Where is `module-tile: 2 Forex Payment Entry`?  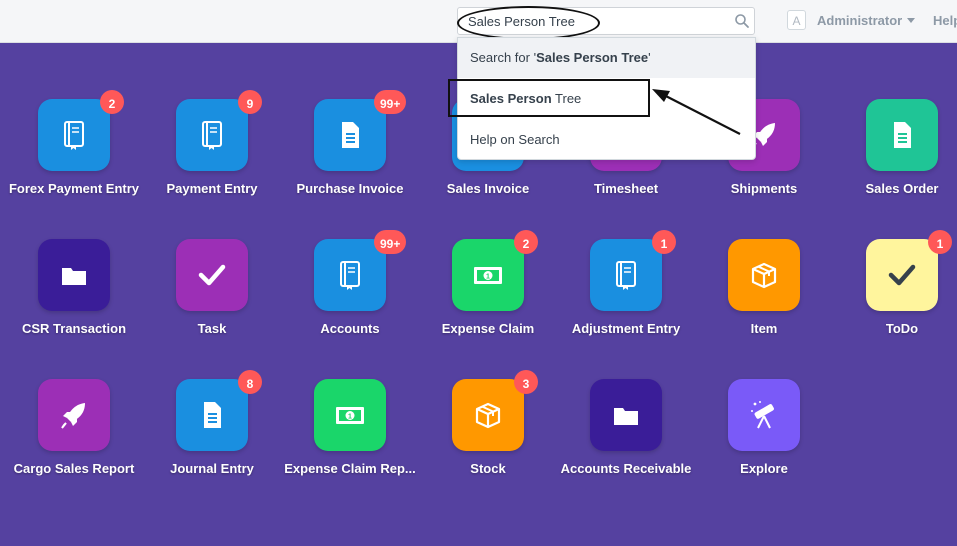
module-tile: 2 Forex Payment Entry is located at coordinates (74, 157).